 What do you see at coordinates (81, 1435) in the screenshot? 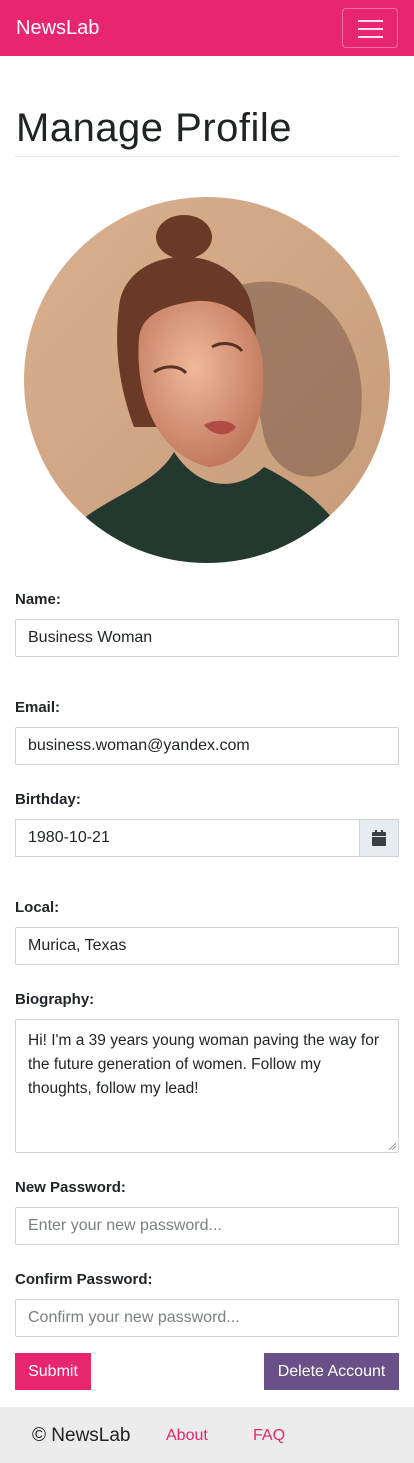
I see `footer-copyright: © NewsLab` at bounding box center [81, 1435].